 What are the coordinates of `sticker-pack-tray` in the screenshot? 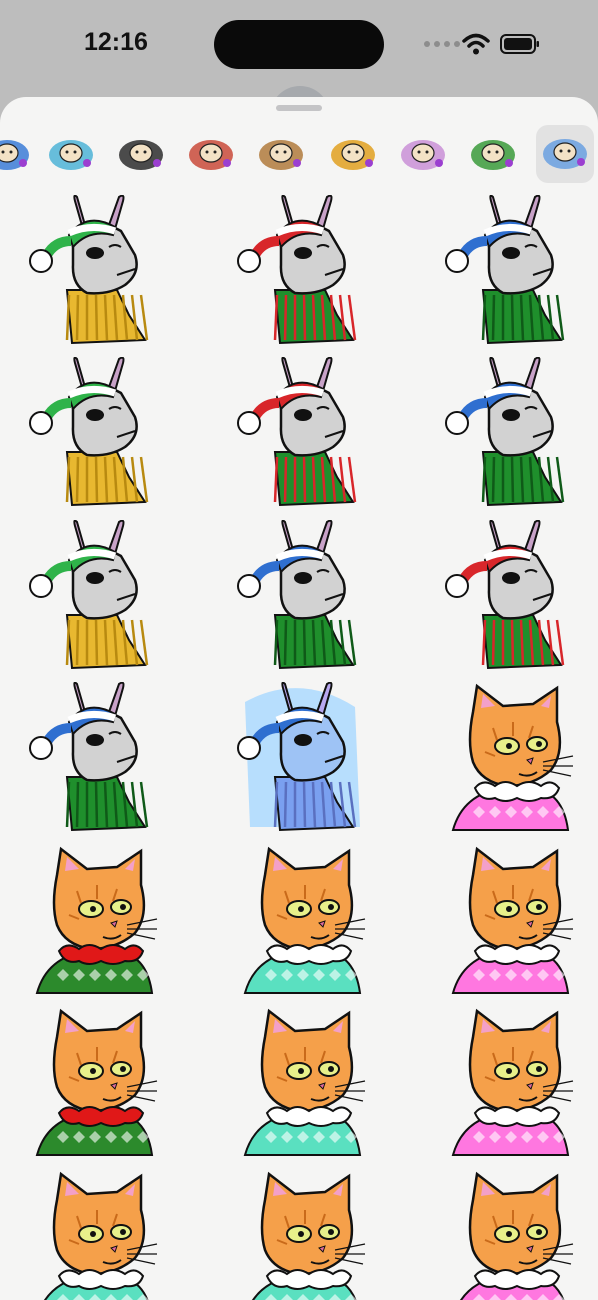 It's located at (299, 156).